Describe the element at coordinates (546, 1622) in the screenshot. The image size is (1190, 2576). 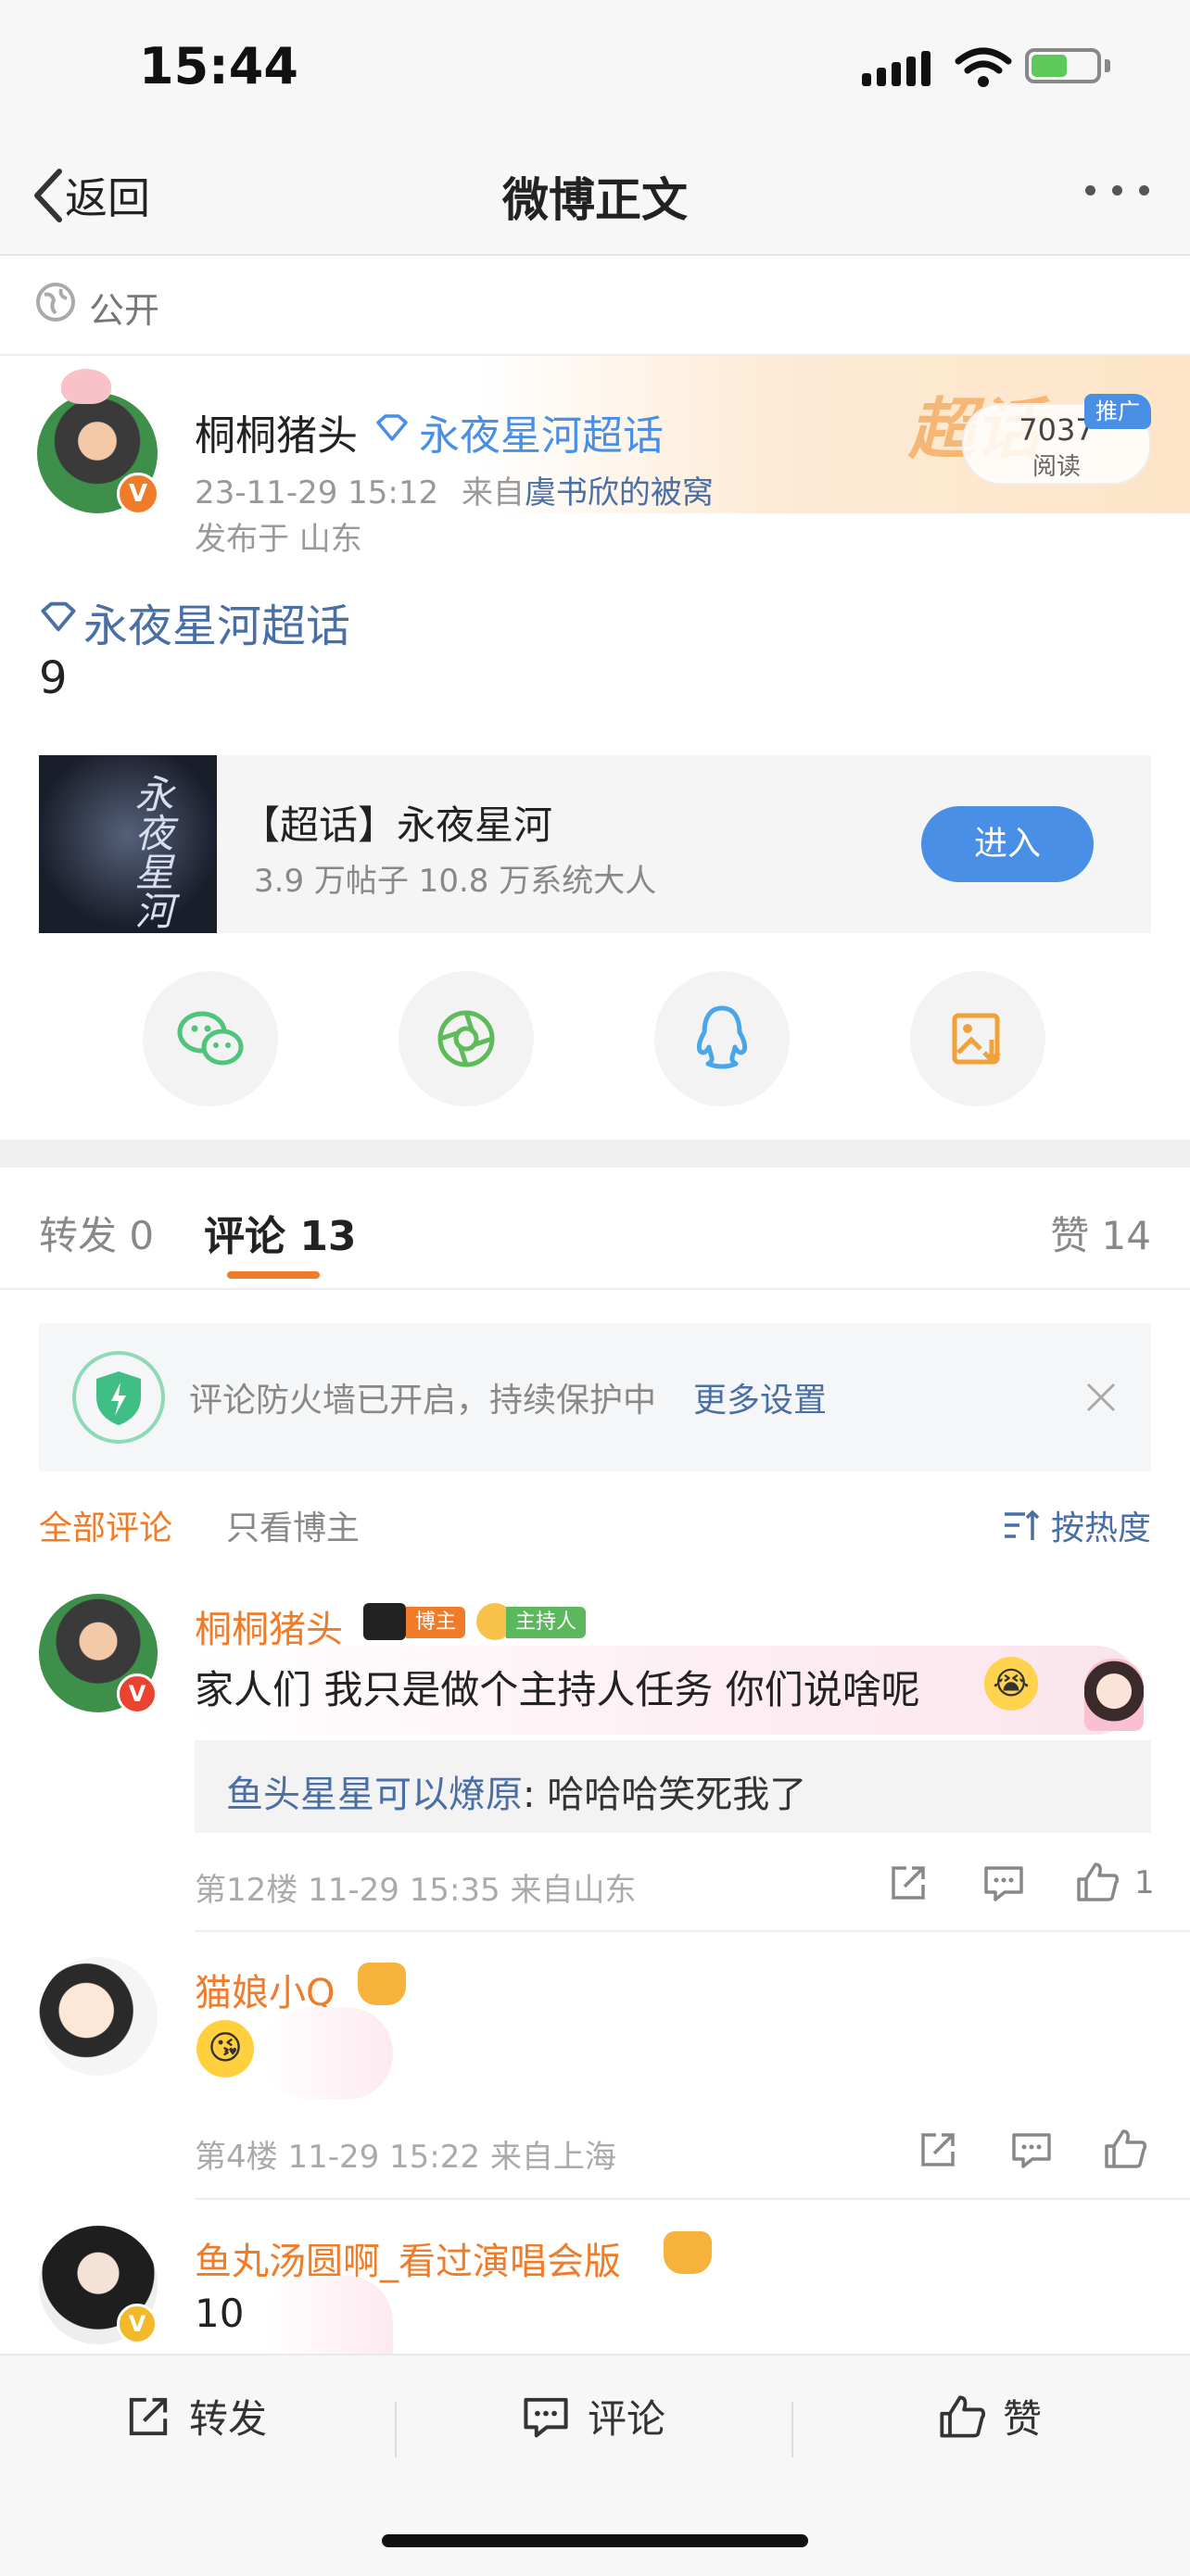
I see `host-badge: 主持人` at that location.